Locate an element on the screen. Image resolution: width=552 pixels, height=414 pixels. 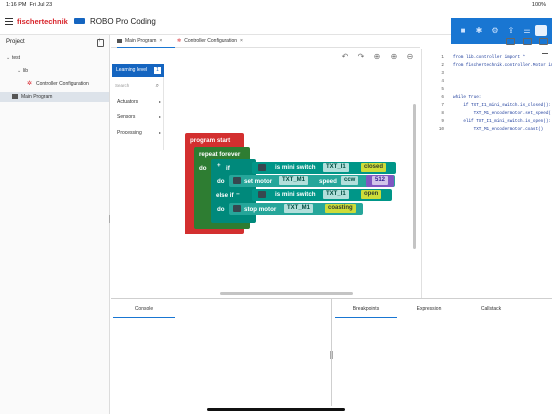
app-title: ROBO Pro Coding is located at coordinates (123, 21).